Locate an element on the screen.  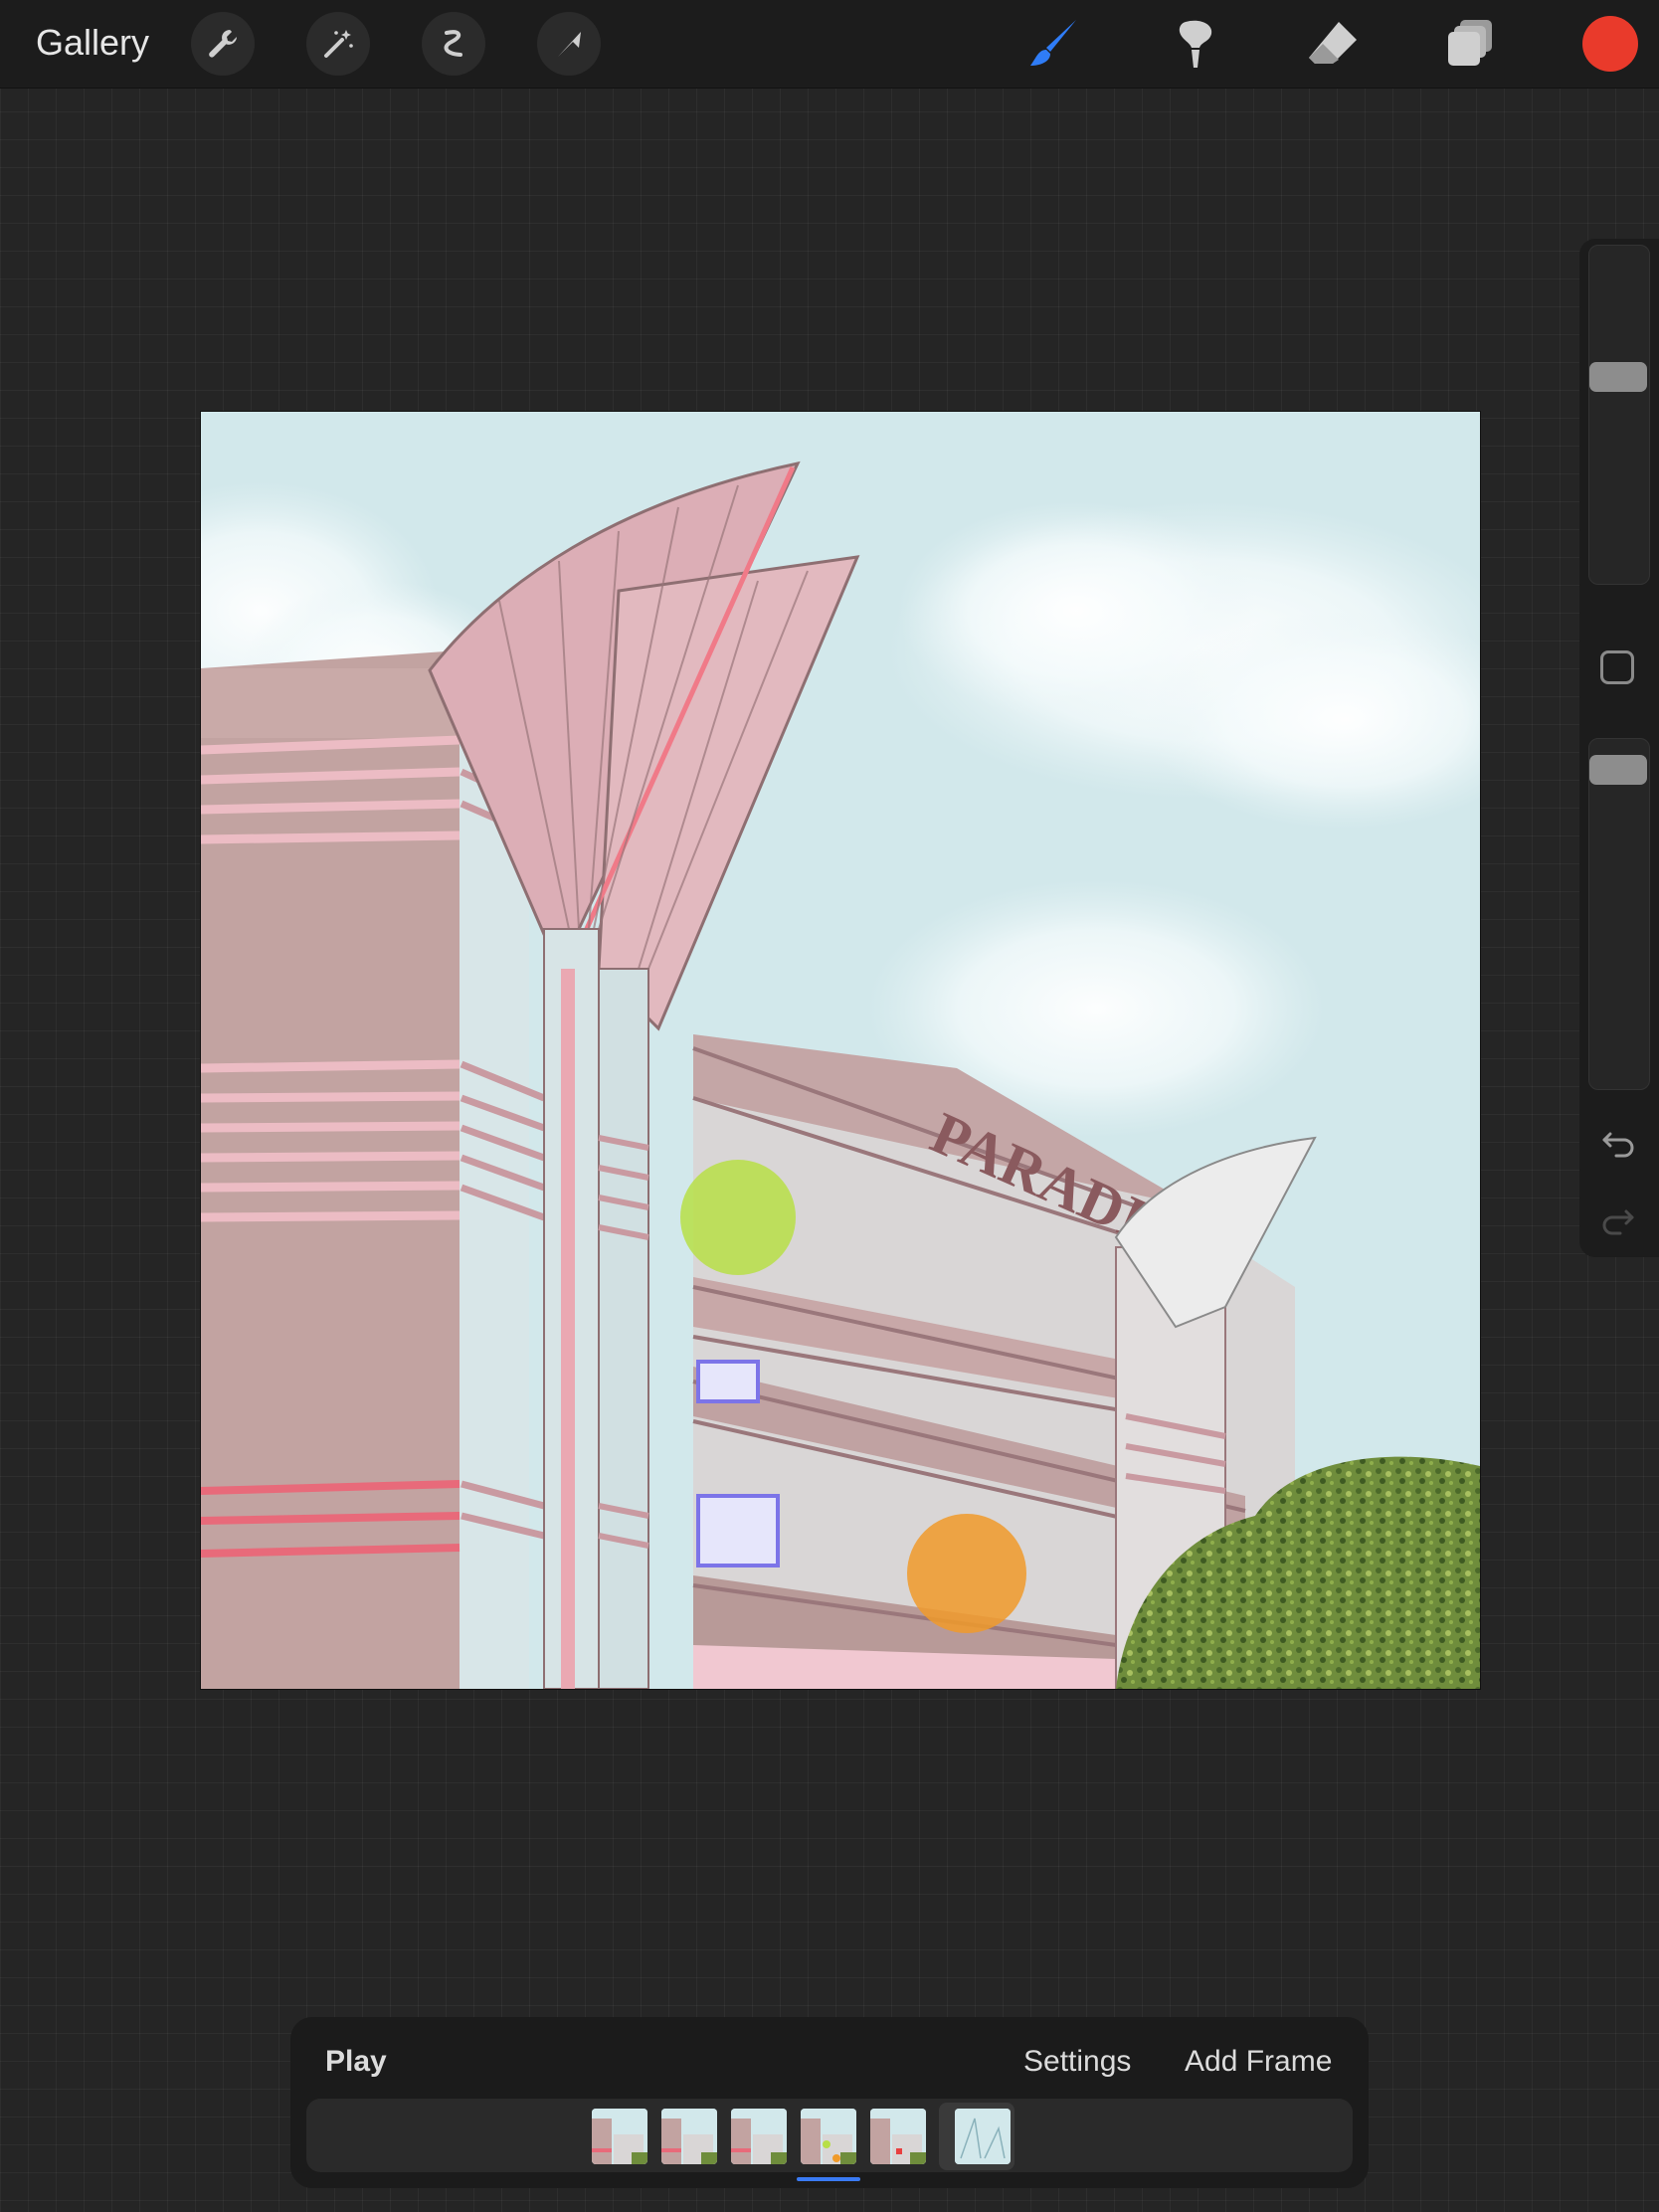
play-button: Play is located at coordinates (356, 2062).